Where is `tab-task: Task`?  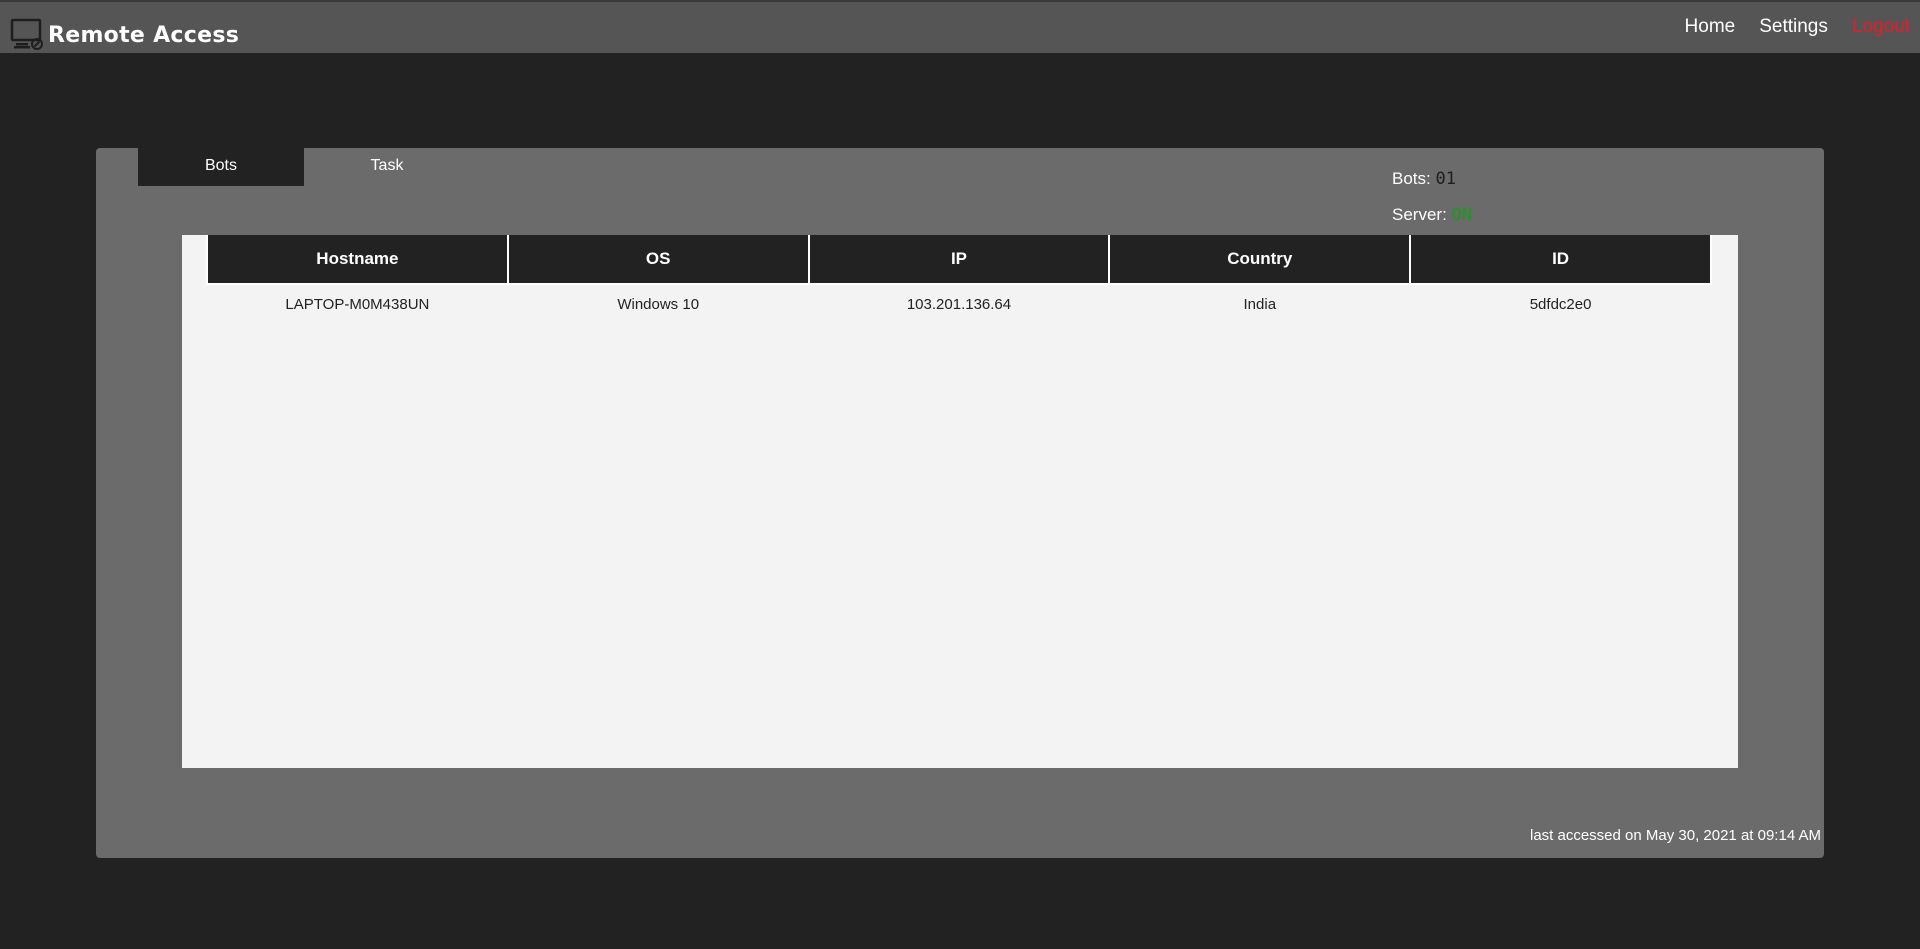 tab-task: Task is located at coordinates (387, 167).